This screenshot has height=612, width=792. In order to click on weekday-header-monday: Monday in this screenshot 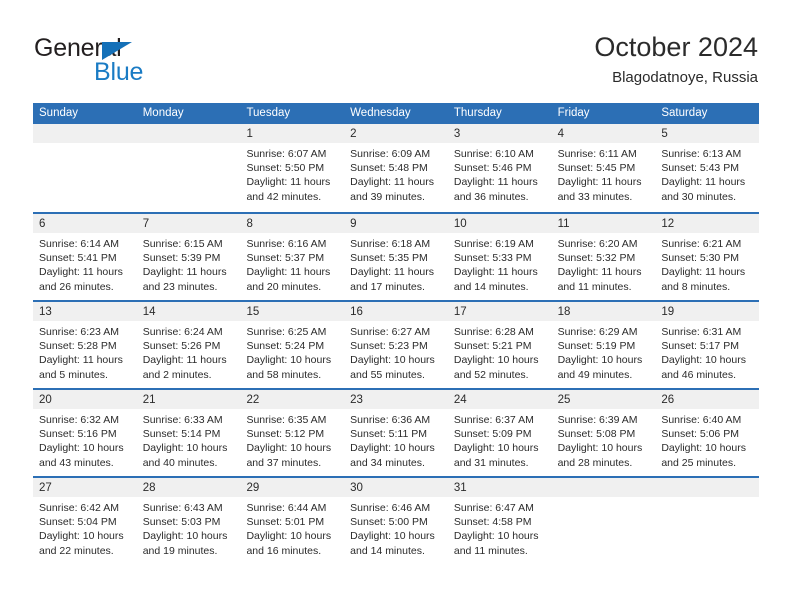, I will do `click(163, 113)`.